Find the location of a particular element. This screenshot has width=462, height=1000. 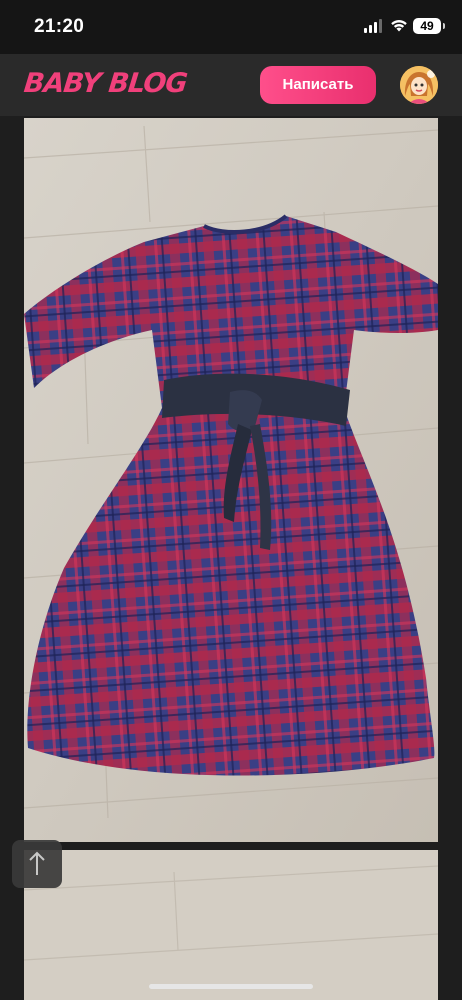

arrow-up-icon is located at coordinates (37, 863).